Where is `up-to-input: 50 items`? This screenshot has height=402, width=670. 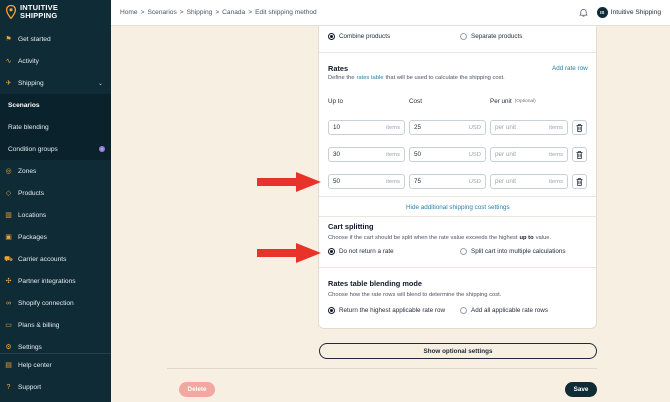 up-to-input: 50 items is located at coordinates (366, 181).